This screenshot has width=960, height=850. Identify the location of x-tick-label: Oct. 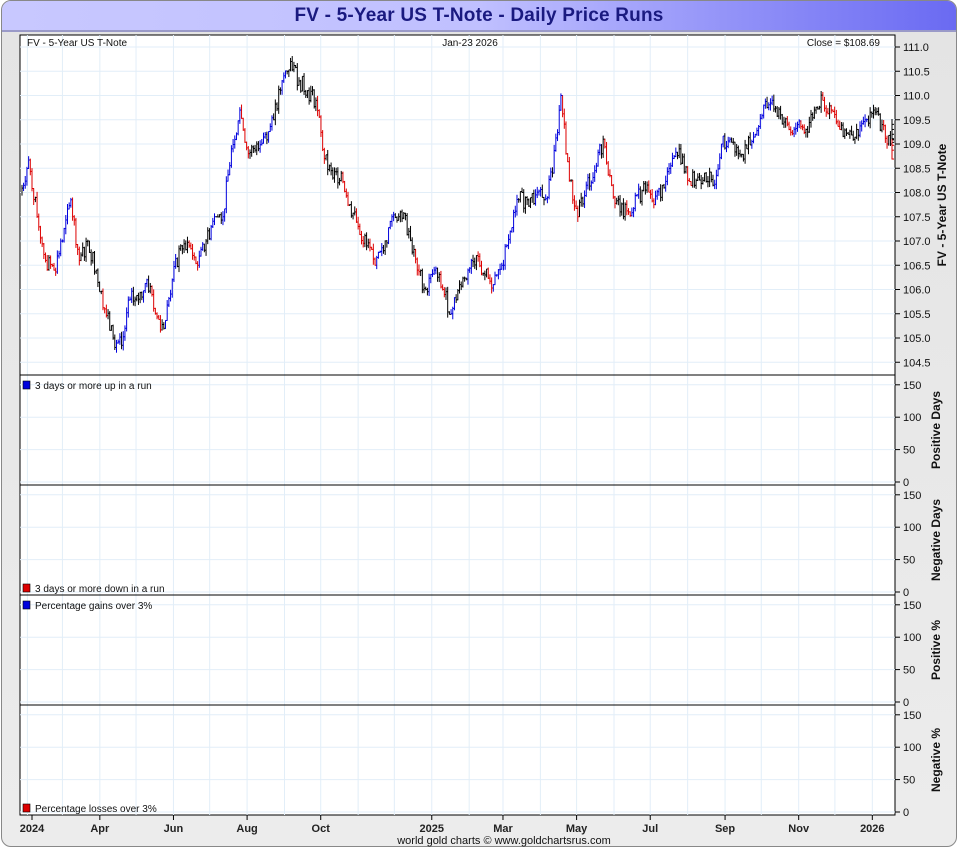
(321, 829).